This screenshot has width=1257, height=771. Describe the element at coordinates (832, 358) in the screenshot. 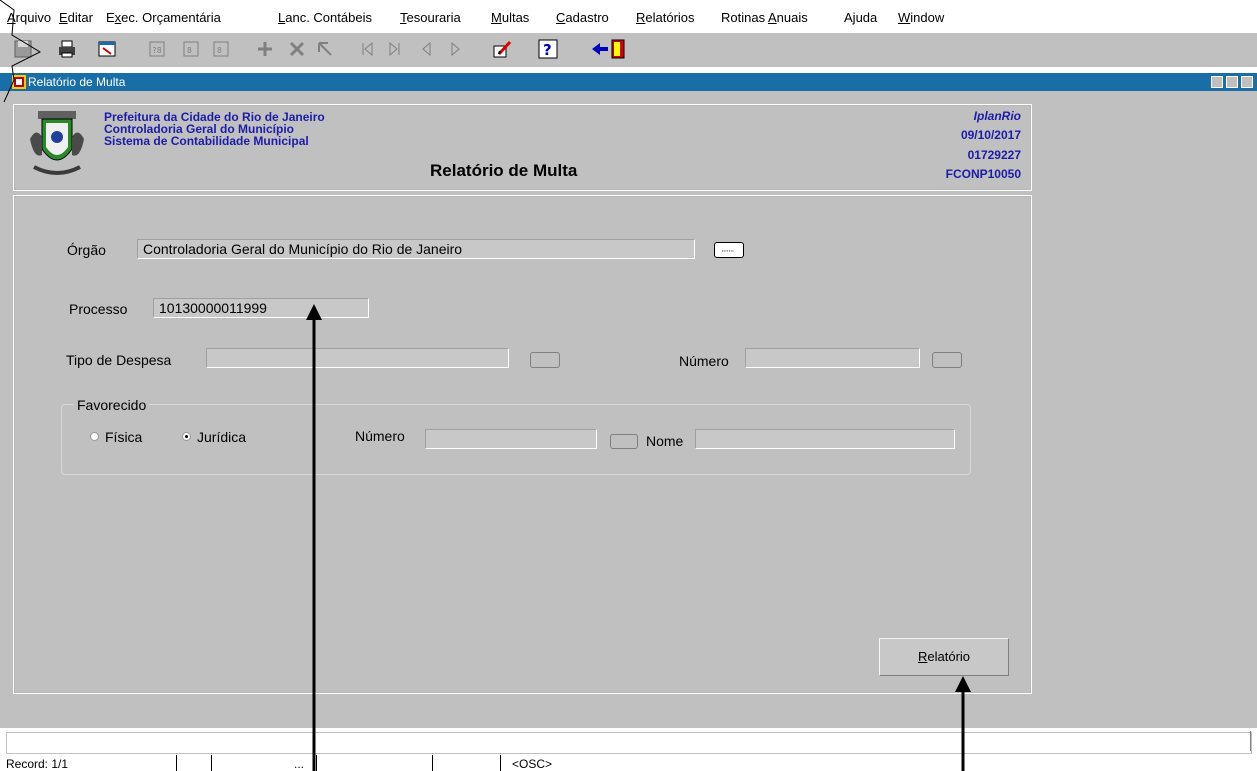

I see `numero-field` at that location.